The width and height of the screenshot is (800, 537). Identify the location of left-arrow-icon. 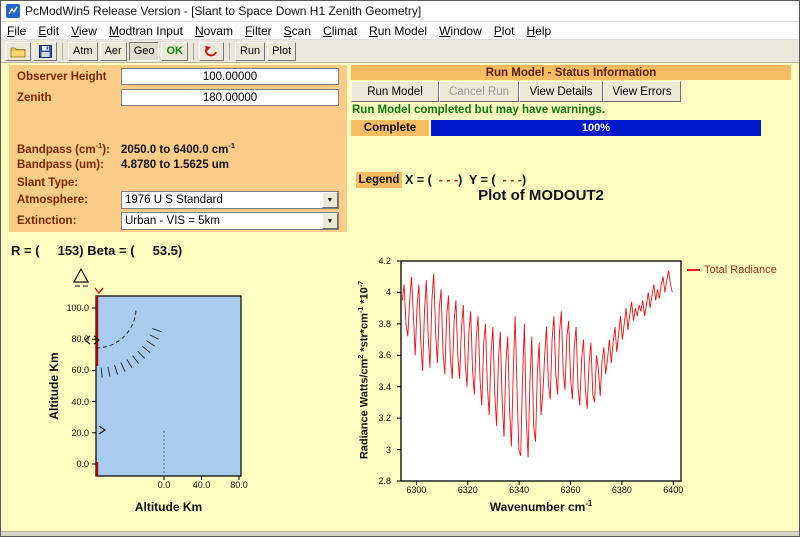
(87, 340).